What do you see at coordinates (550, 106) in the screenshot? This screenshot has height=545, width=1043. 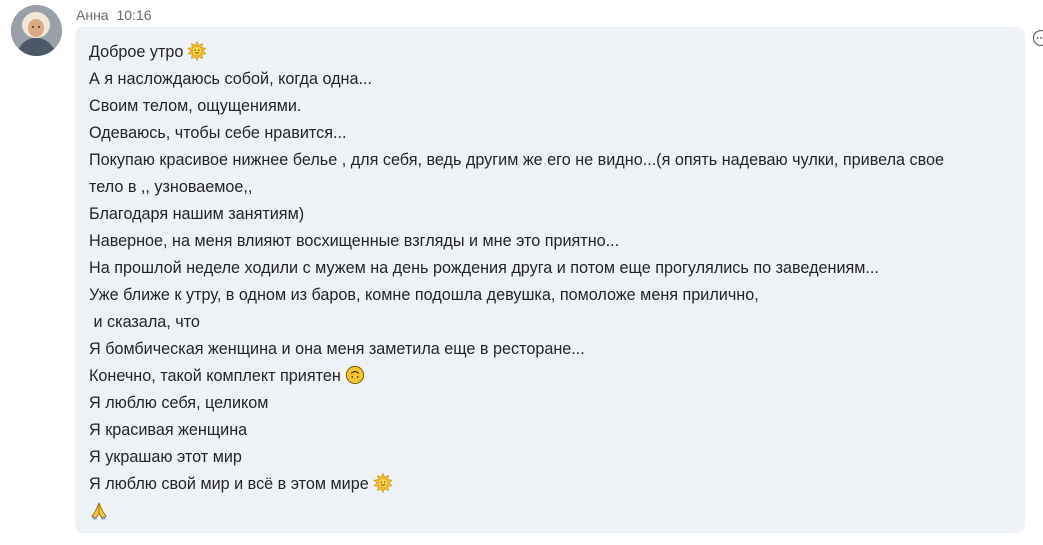 I see `message-line: Своим телом, ощущениями.` at bounding box center [550, 106].